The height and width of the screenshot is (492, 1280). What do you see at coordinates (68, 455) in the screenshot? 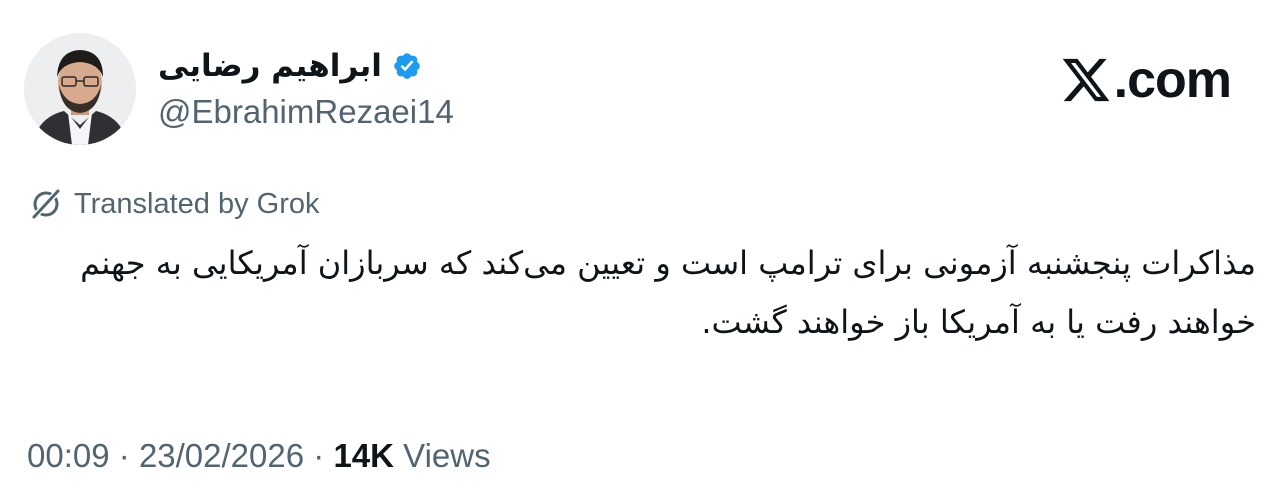
I see `tweet-time: 00:09` at bounding box center [68, 455].